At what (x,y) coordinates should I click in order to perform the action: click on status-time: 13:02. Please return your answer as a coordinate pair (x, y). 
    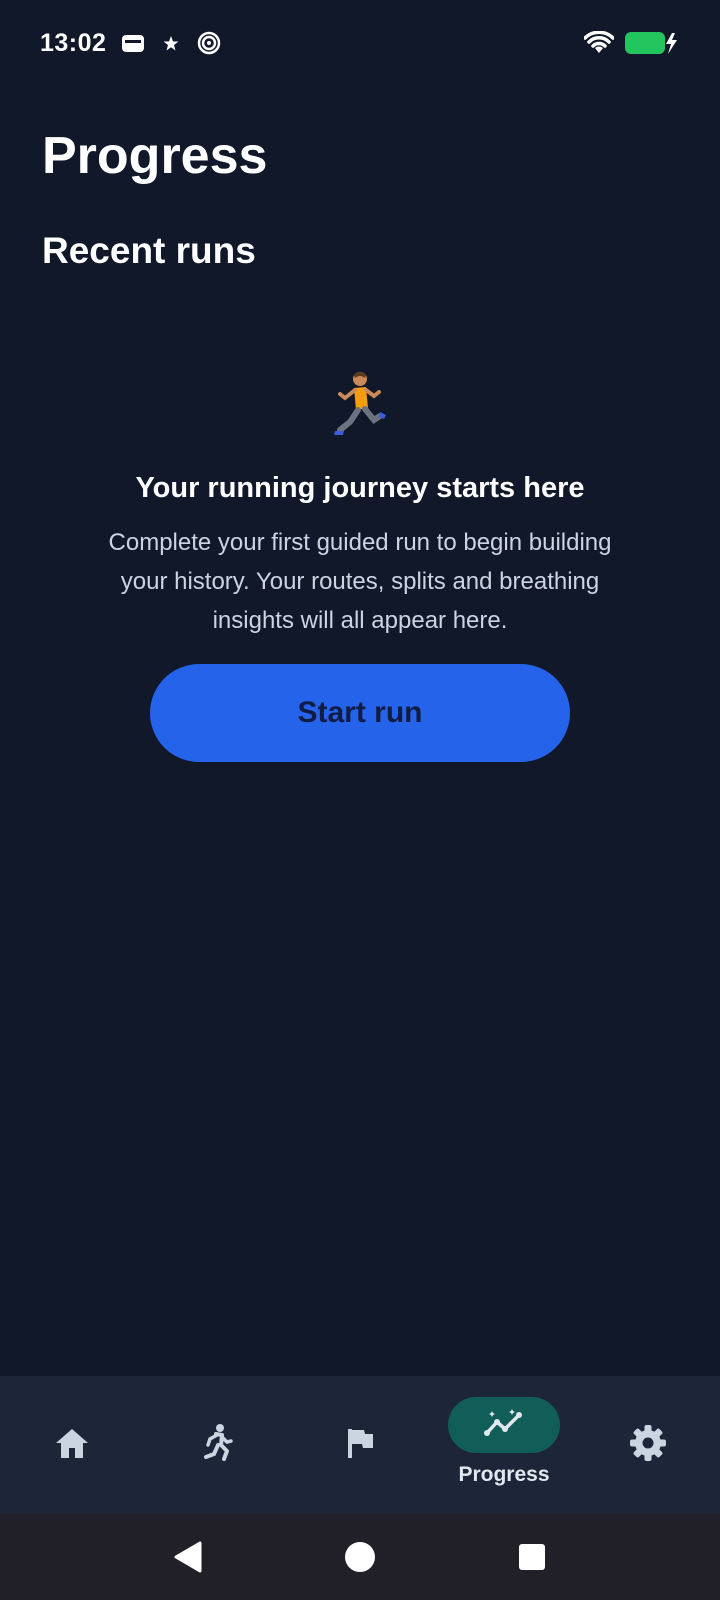
    Looking at the image, I should click on (73, 42).